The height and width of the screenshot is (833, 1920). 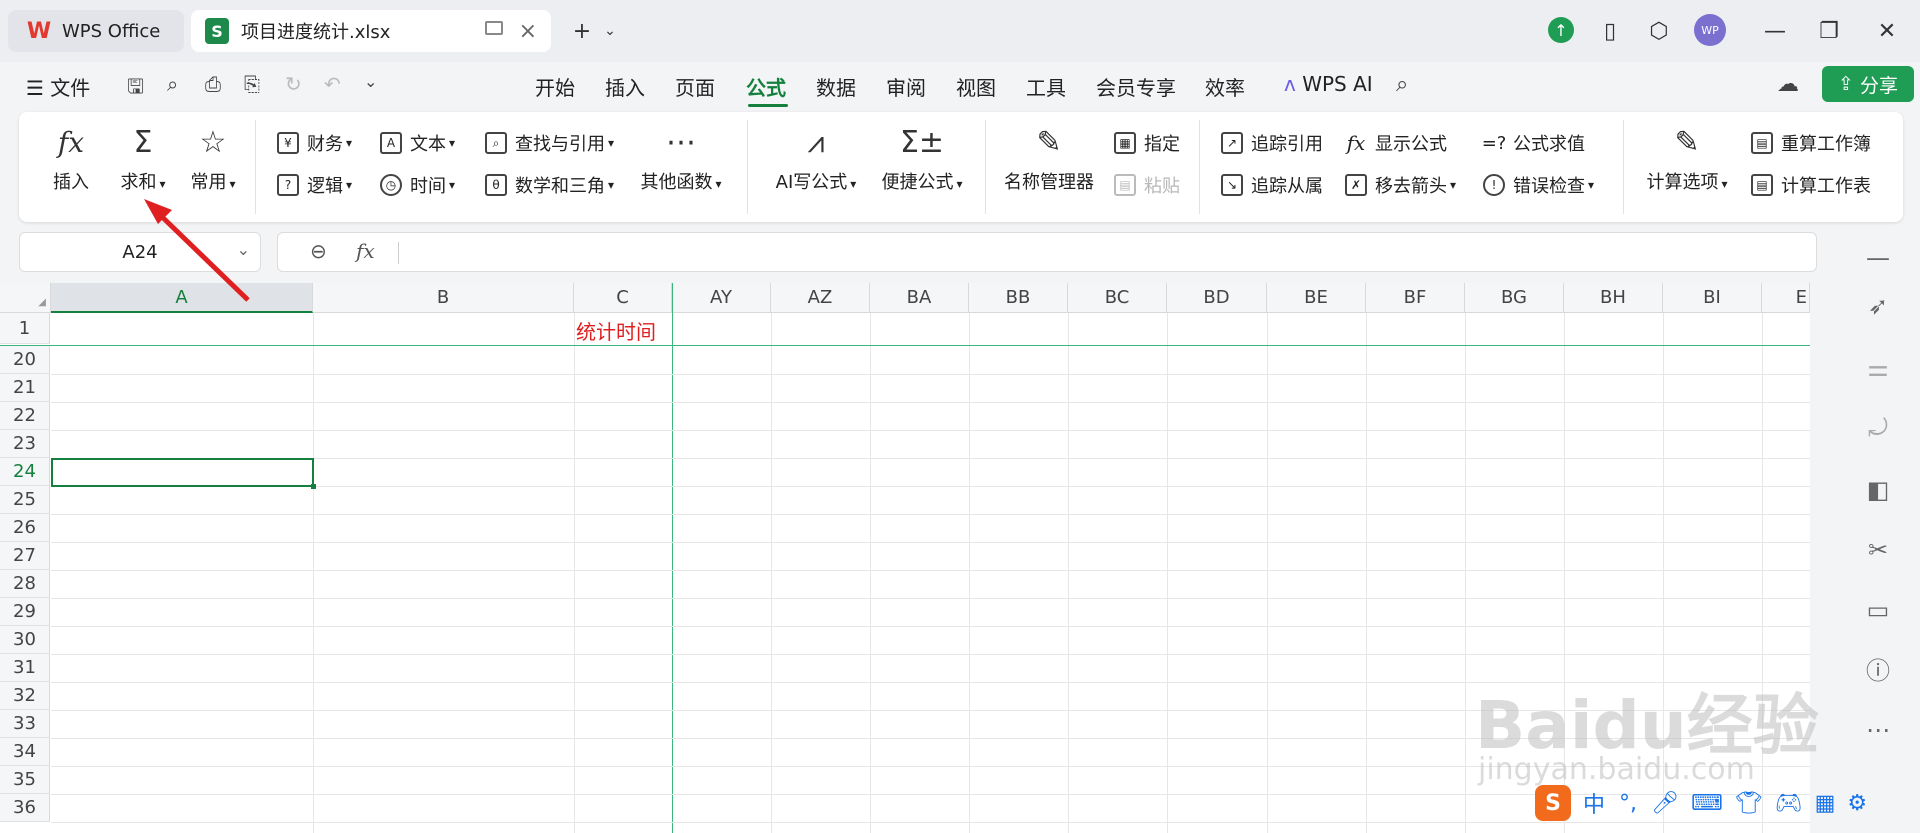 What do you see at coordinates (25, 724) in the screenshot?
I see `row-header-33: 33` at bounding box center [25, 724].